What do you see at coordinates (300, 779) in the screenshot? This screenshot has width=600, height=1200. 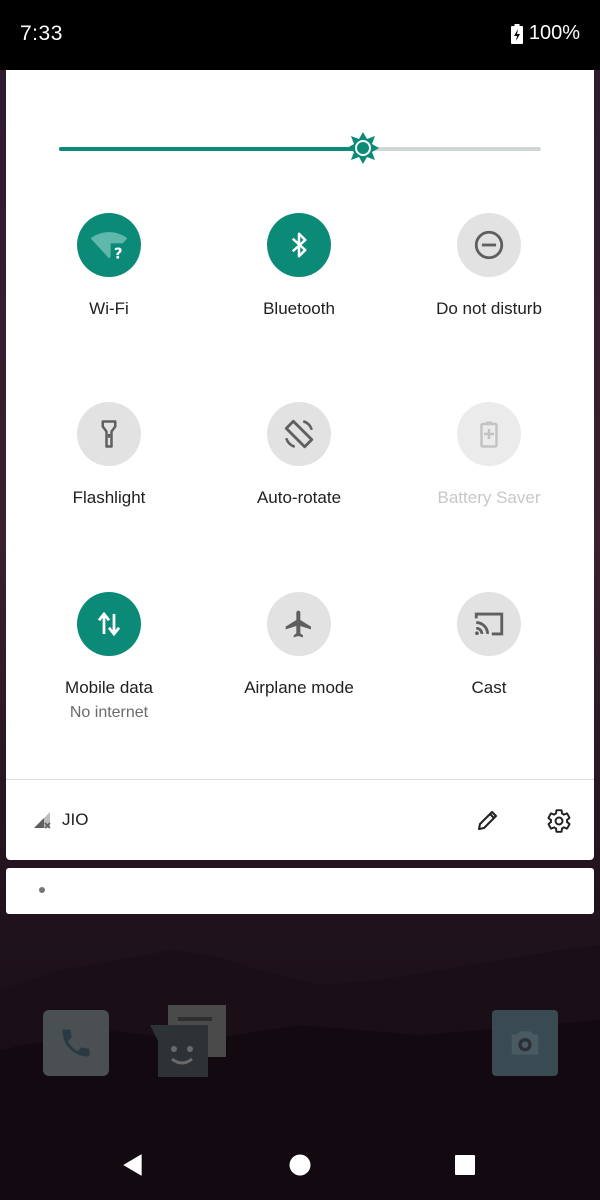 I see `panel-divider` at bounding box center [300, 779].